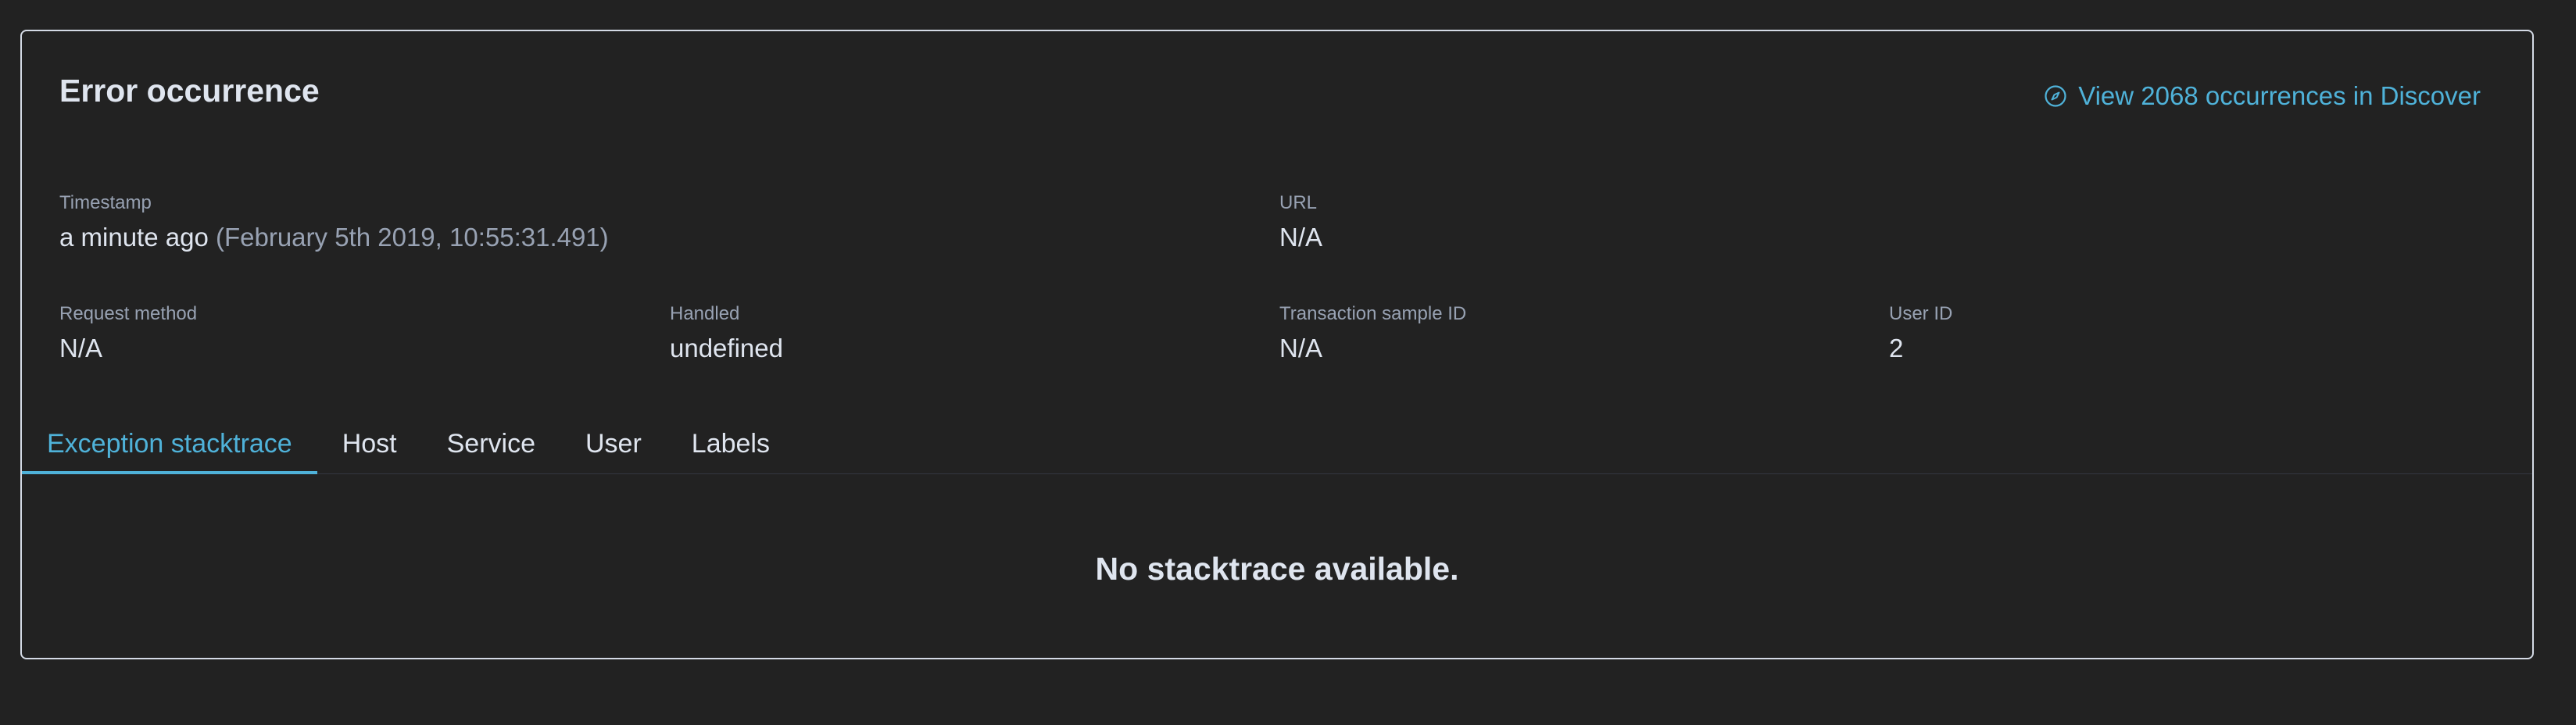 This screenshot has width=2576, height=725. Describe the element at coordinates (613, 444) in the screenshot. I see `tab-user: User` at that location.